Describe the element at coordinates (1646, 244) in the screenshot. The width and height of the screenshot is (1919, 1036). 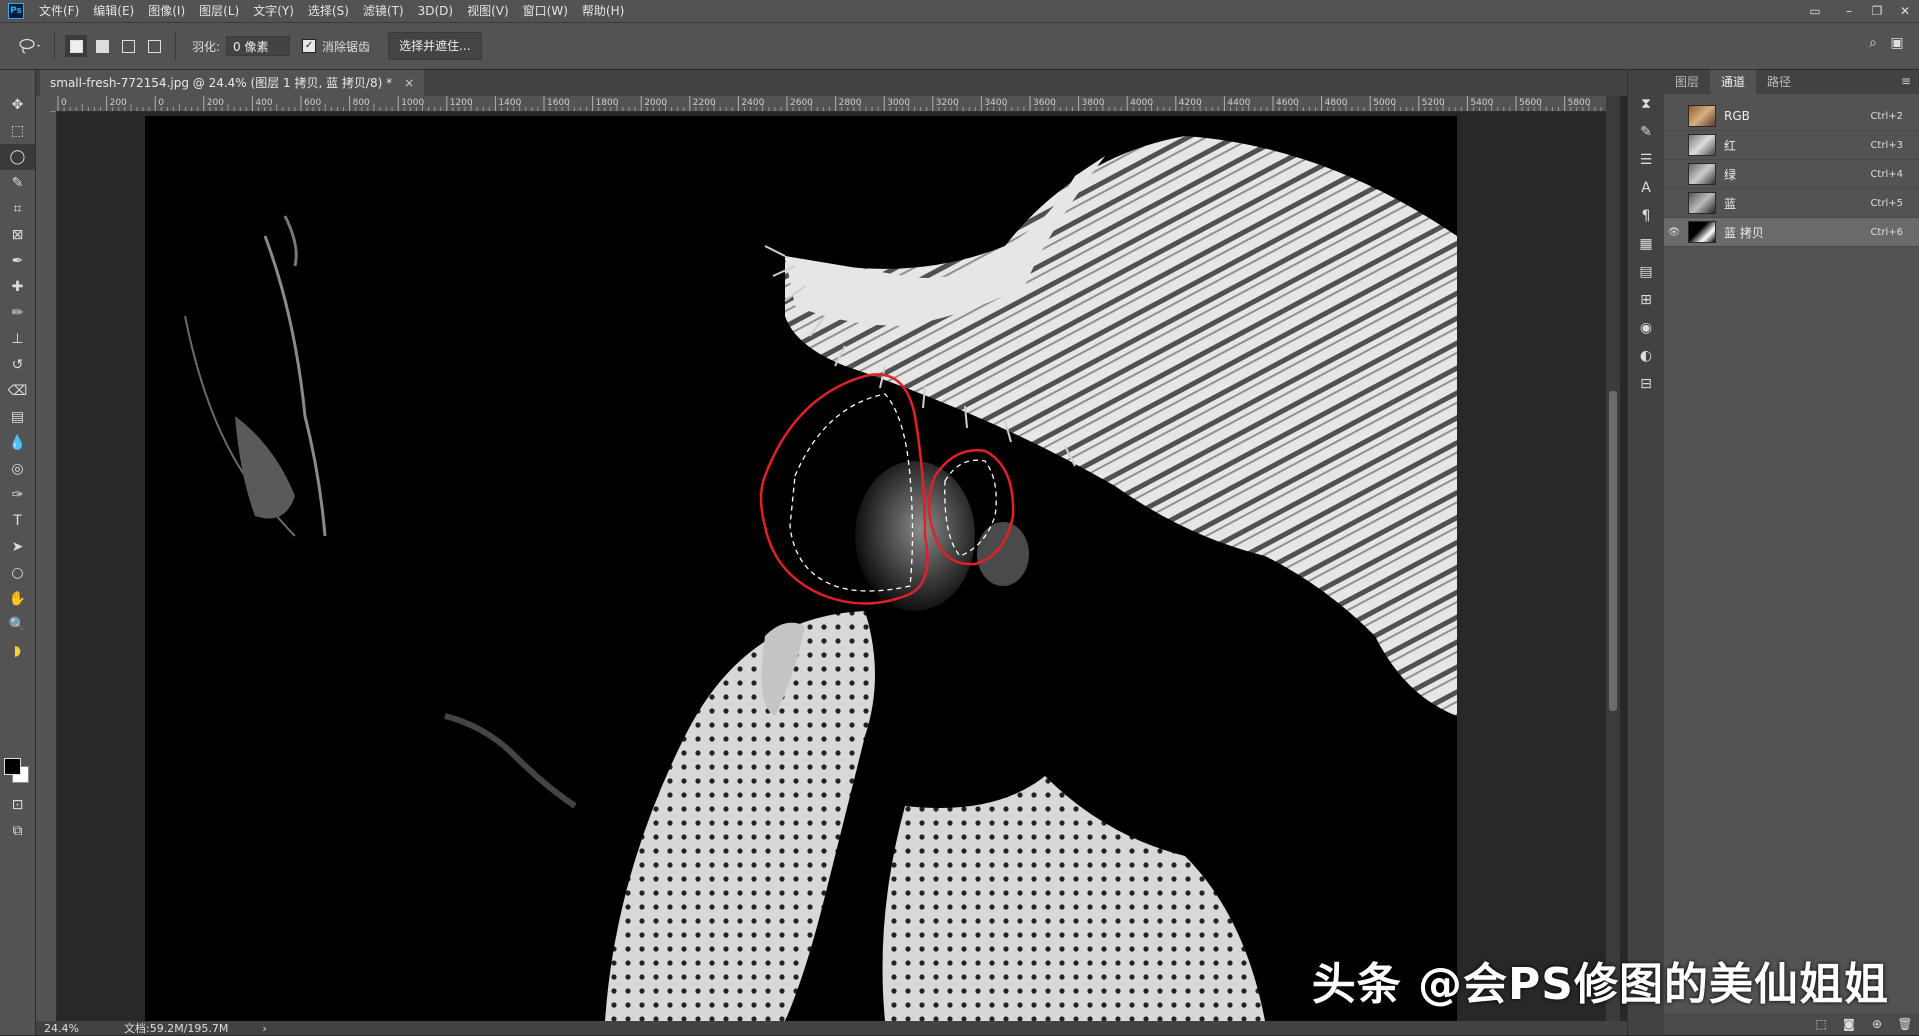
I see `library-icon: ▦` at that location.